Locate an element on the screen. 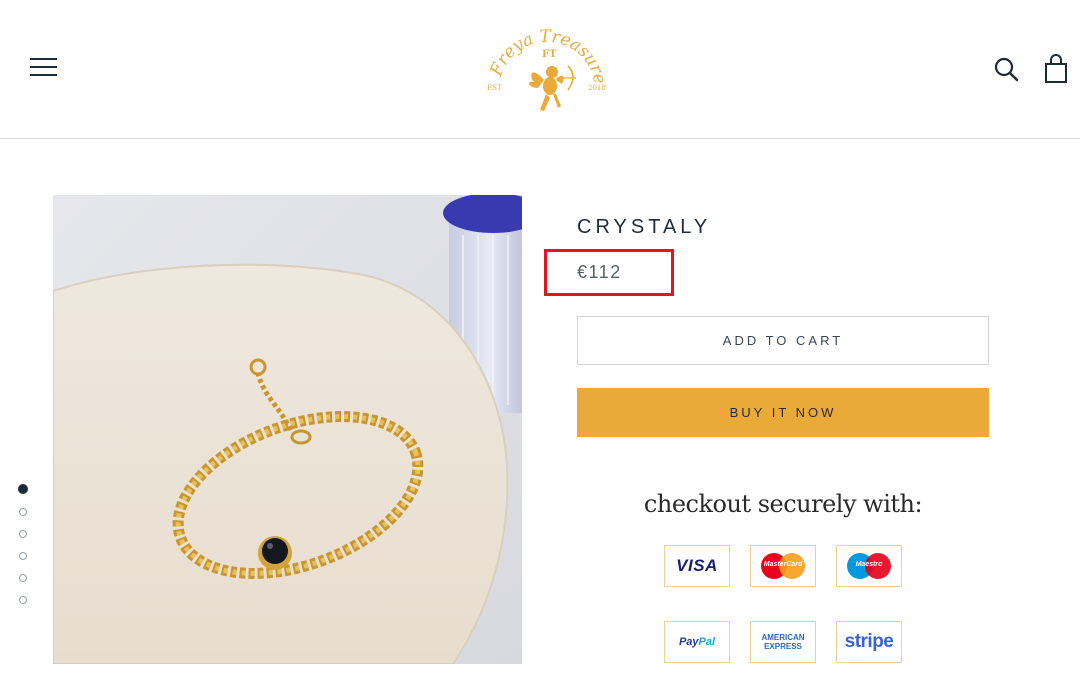  paypal-badge: PayPal is located at coordinates (697, 642).